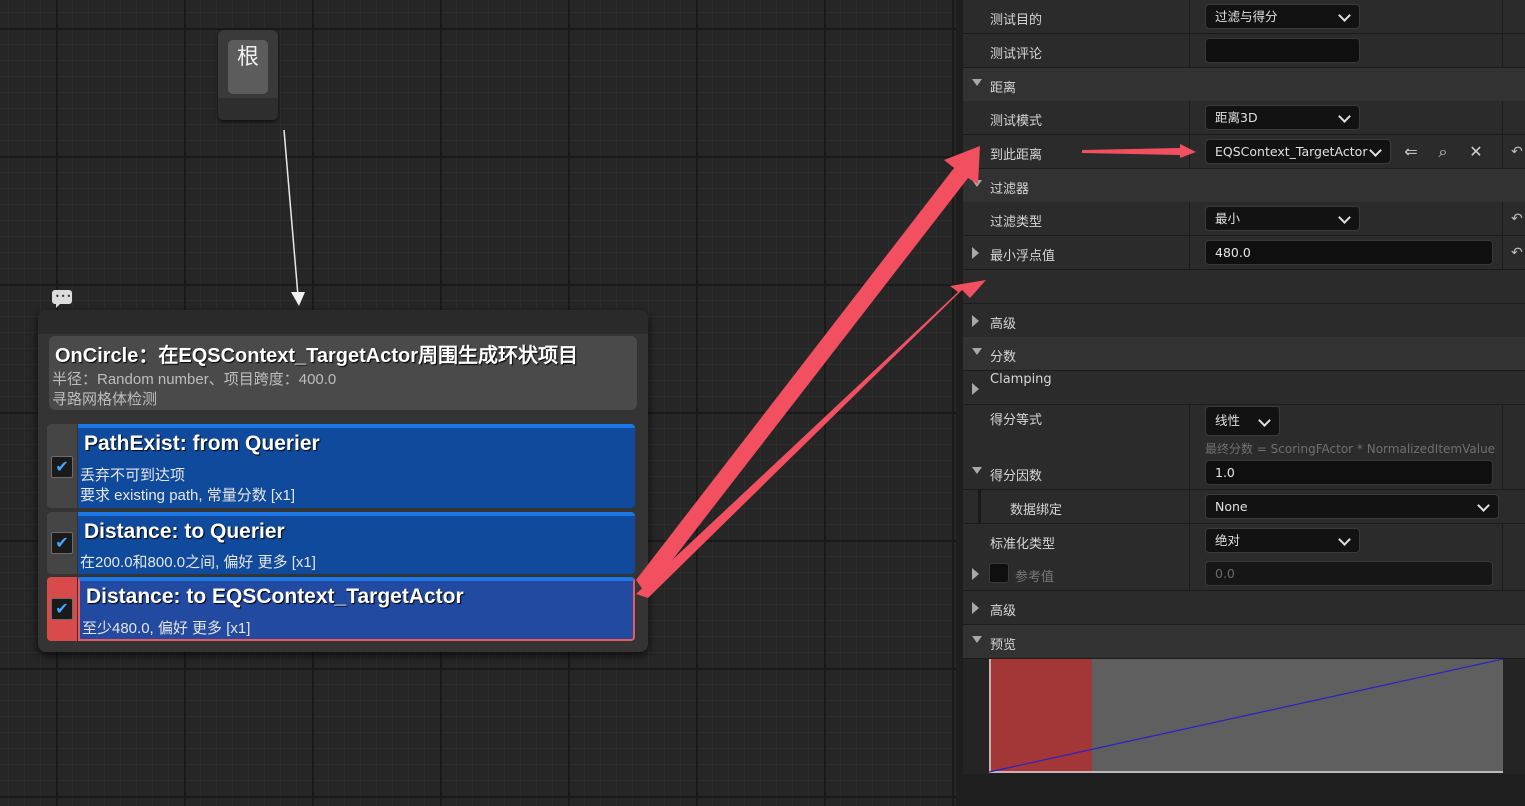 The height and width of the screenshot is (806, 1525). What do you see at coordinates (317, 356) in the screenshot?
I see `generator-title: OnCircle：在EQSContext_TargetActor周围生成环状项目` at bounding box center [317, 356].